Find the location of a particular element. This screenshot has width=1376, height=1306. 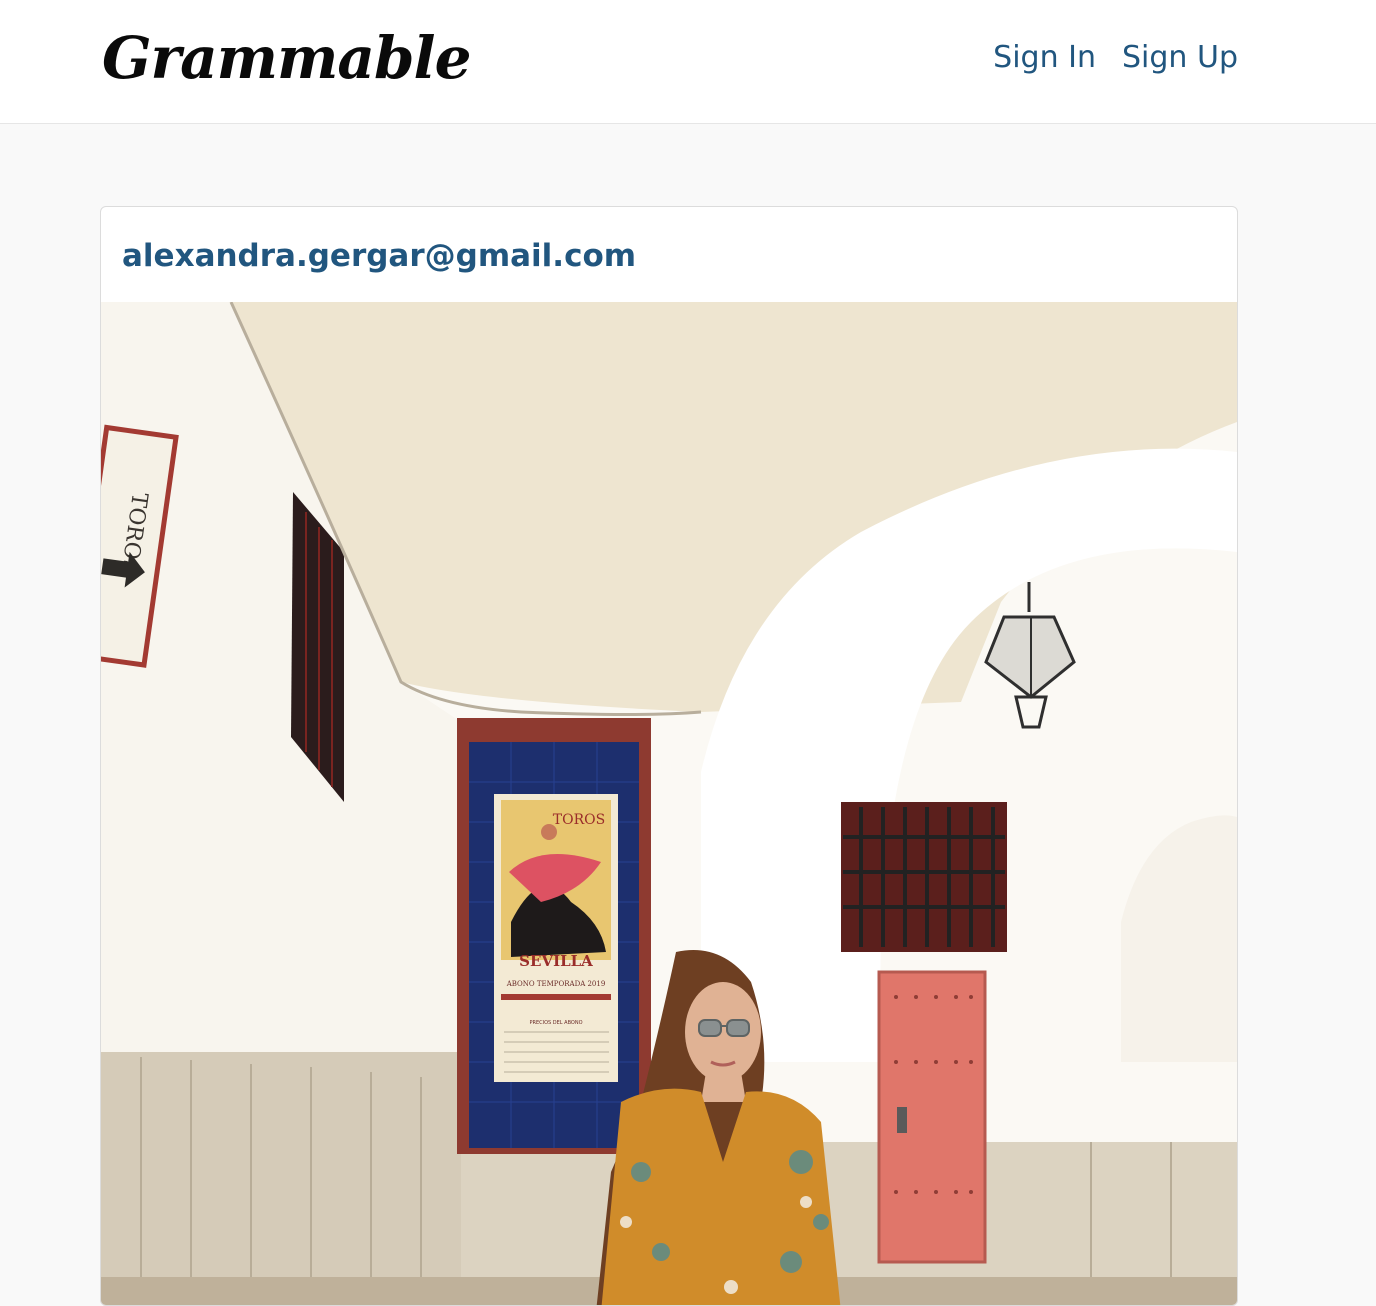

svg-text: TOROS is located at coordinates (579, 820).